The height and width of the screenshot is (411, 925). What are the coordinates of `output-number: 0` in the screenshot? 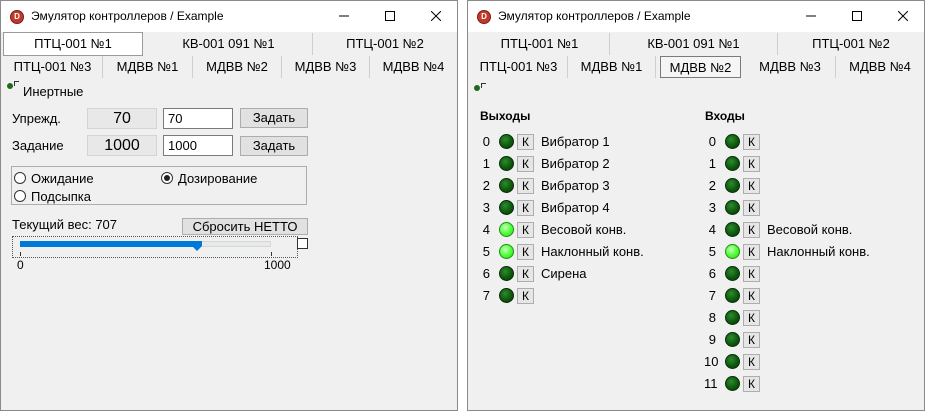 It's located at (486, 141).